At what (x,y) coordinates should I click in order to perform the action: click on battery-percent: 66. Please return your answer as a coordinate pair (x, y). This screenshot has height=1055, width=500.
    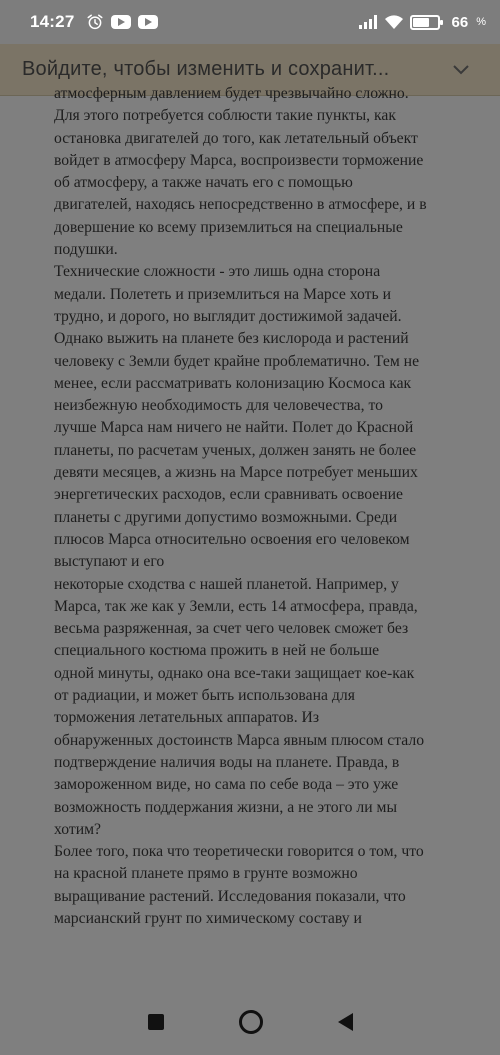
    Looking at the image, I should click on (460, 22).